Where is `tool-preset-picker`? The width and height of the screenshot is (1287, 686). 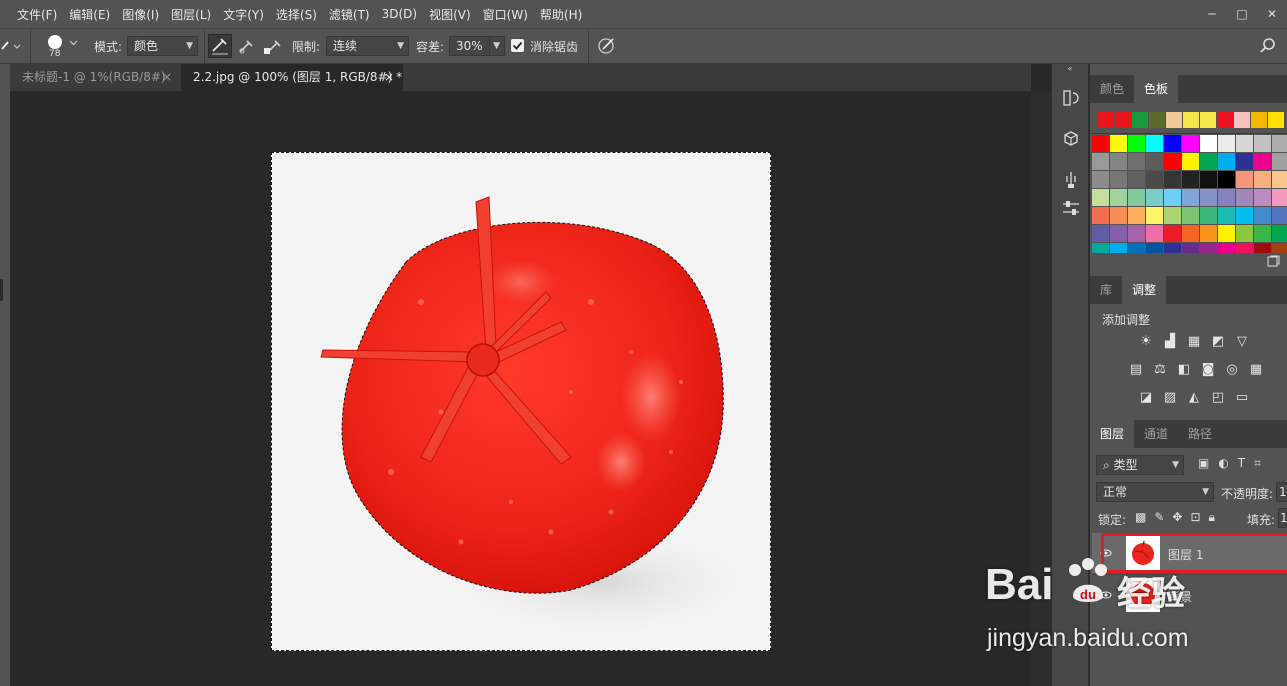 tool-preset-picker is located at coordinates (12, 46).